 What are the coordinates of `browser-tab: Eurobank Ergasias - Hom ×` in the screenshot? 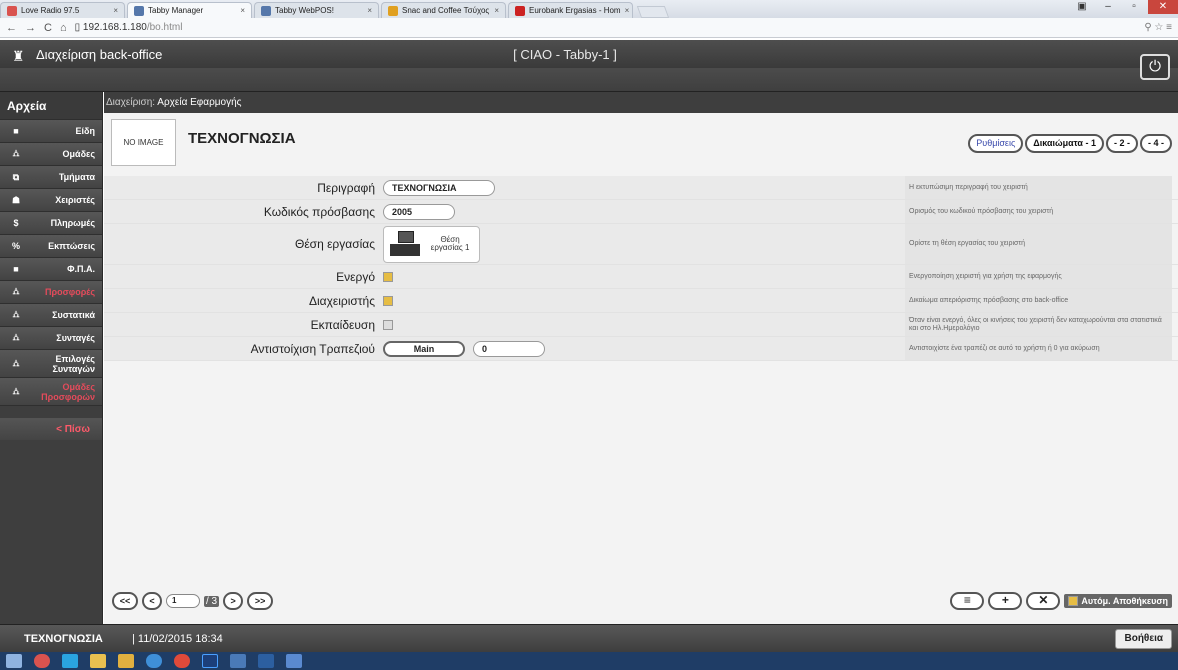 It's located at (570, 10).